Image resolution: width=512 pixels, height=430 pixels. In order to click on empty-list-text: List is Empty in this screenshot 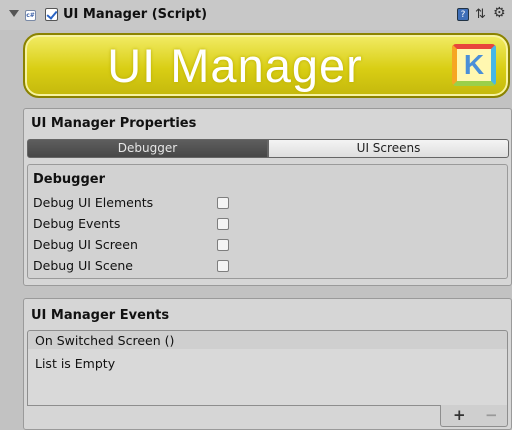, I will do `click(75, 363)`.